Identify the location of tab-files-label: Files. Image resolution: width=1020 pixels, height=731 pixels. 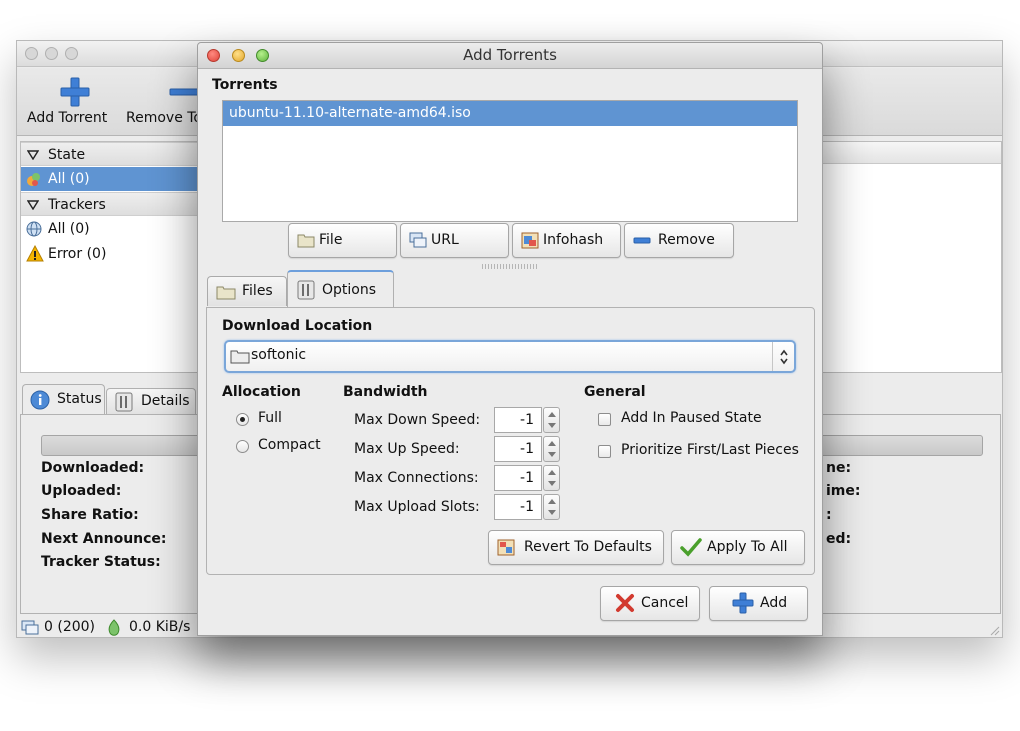
(257, 291).